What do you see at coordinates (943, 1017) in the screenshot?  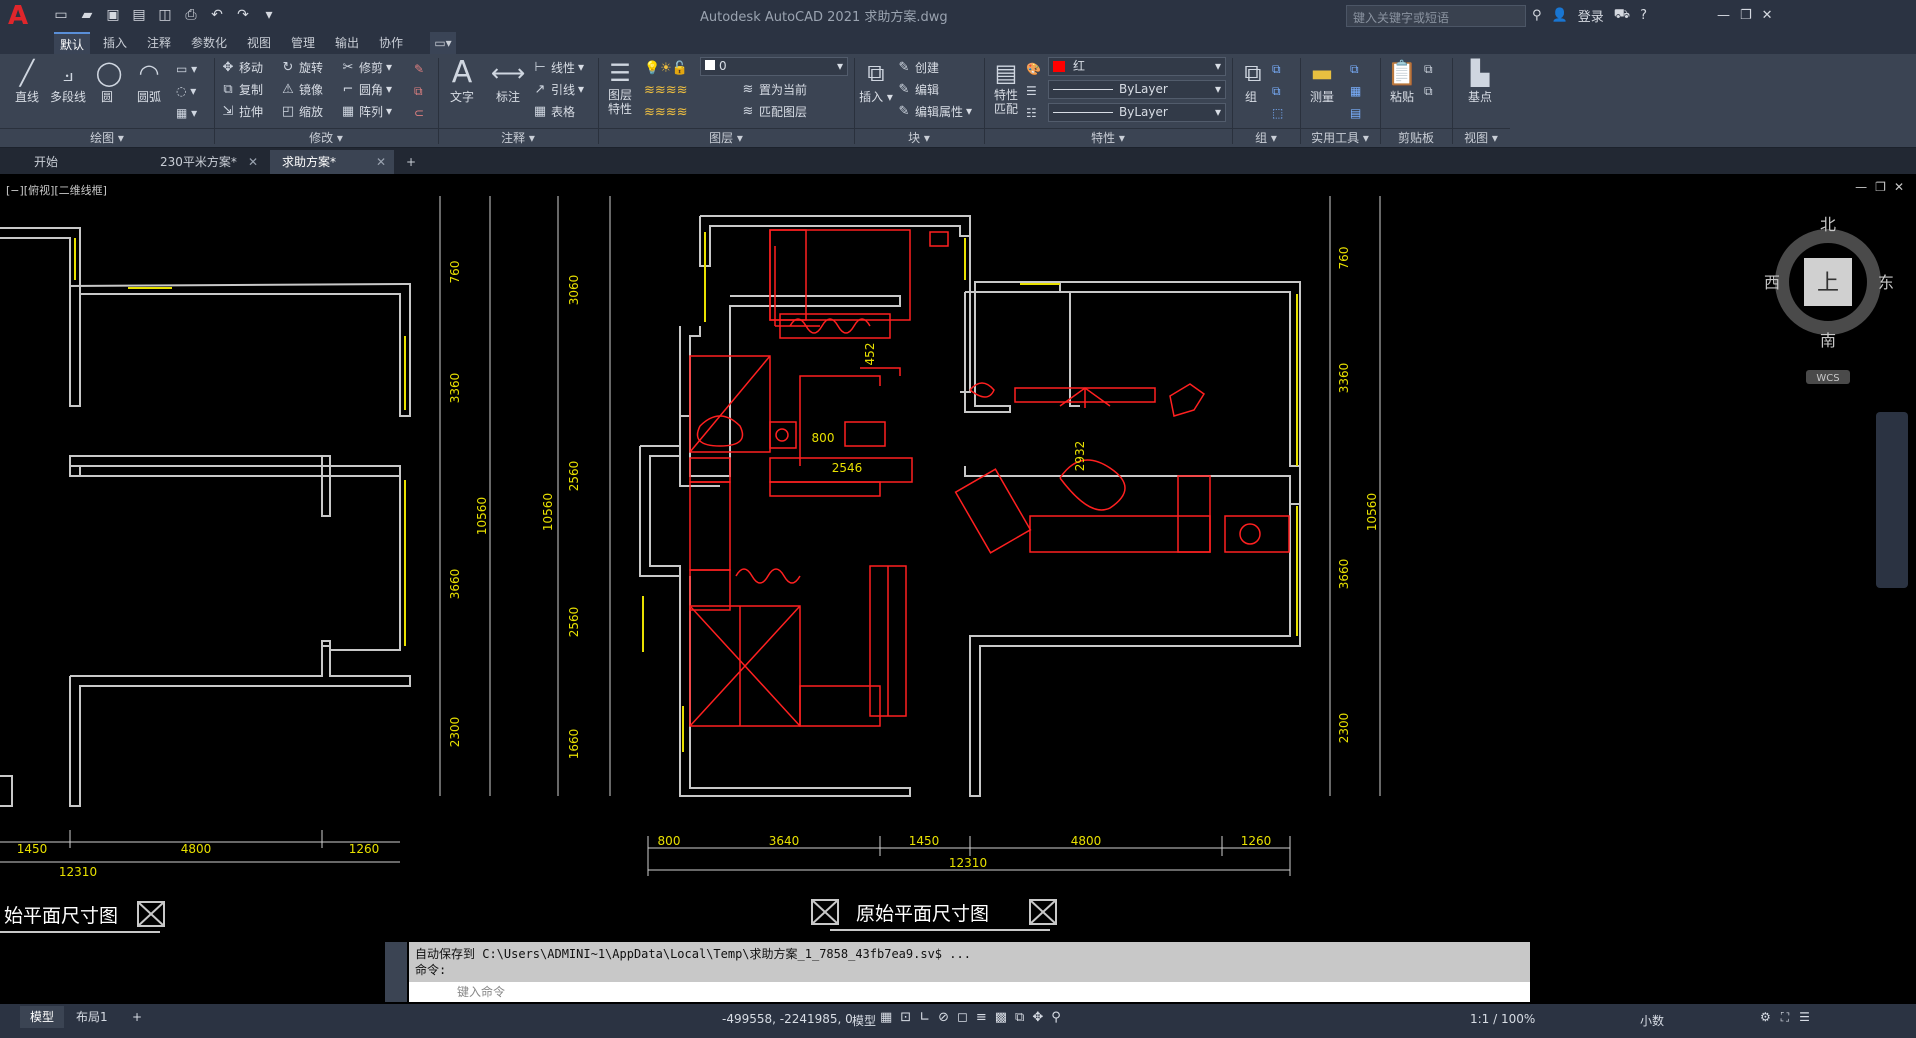 I see `polar-icon: ⊘` at bounding box center [943, 1017].